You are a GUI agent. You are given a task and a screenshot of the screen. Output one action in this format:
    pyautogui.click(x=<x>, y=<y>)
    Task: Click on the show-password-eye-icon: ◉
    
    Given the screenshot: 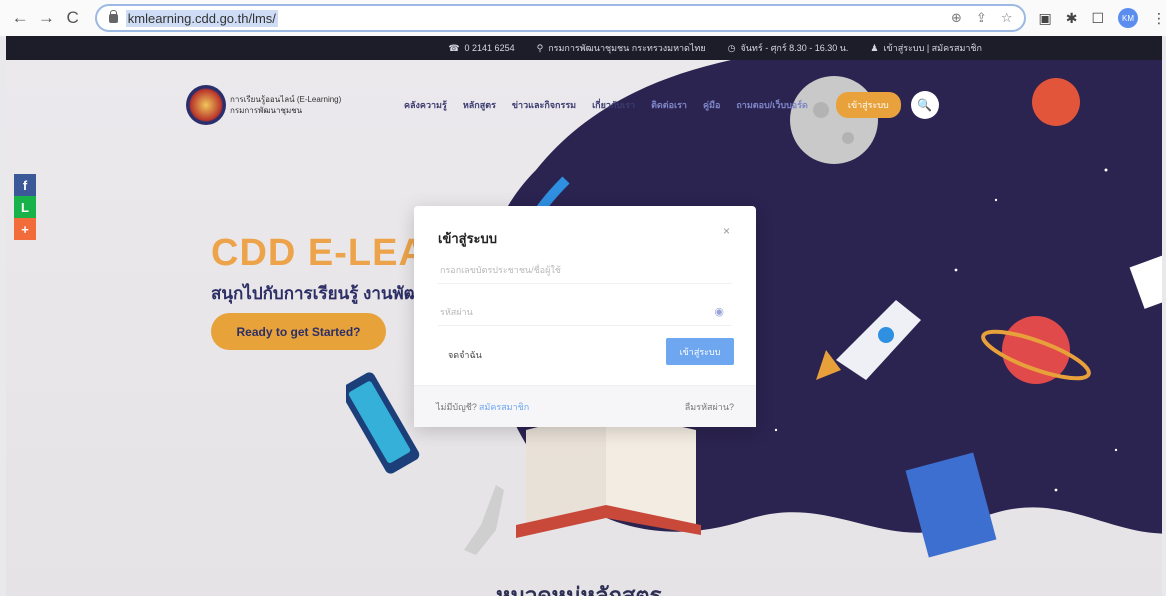 What is the action you would take?
    pyautogui.click(x=719, y=311)
    